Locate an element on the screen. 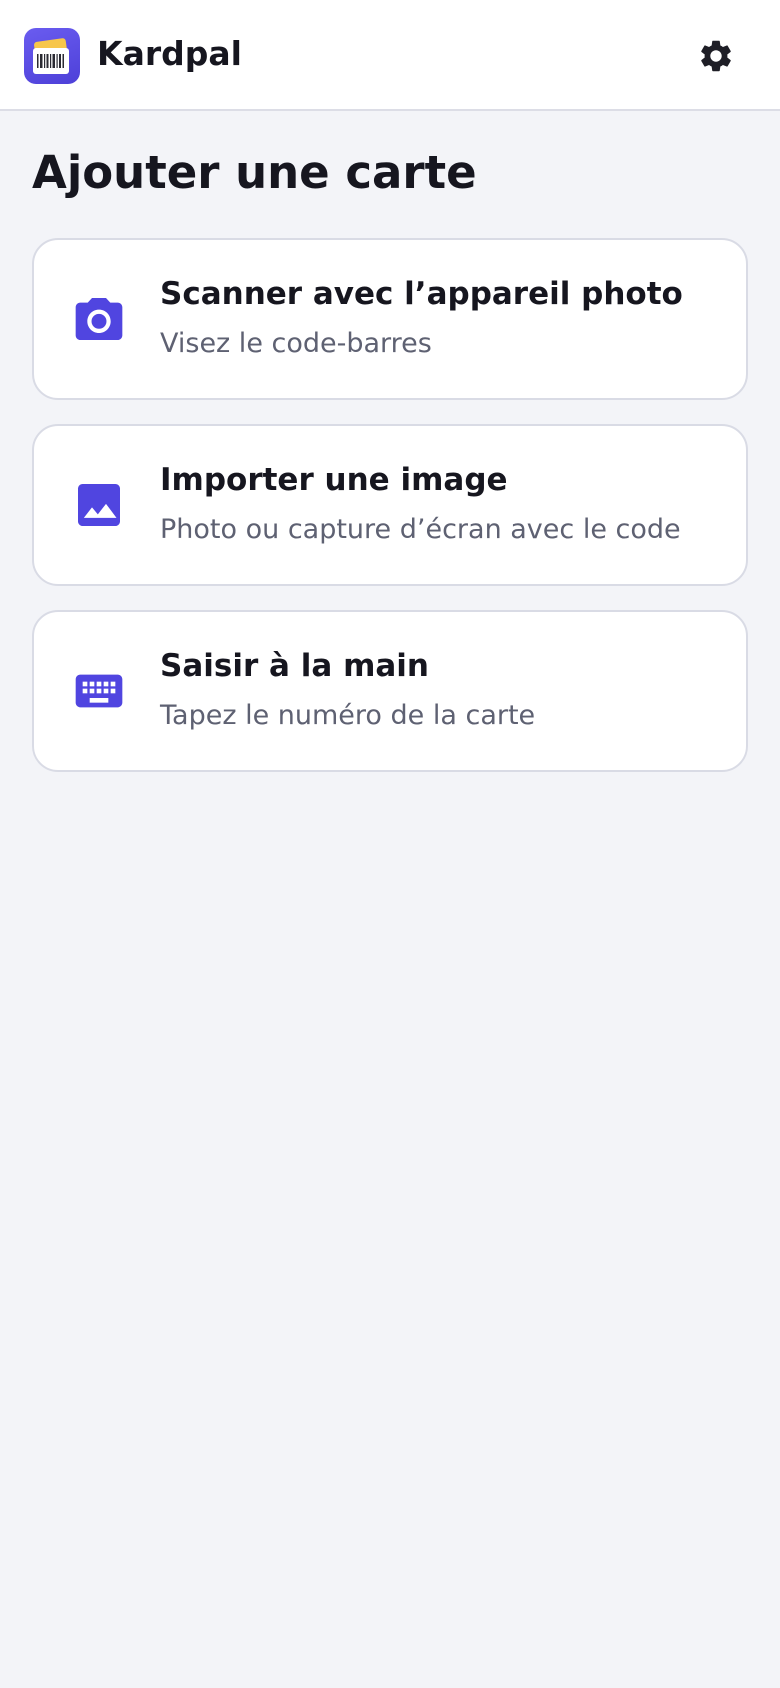 The image size is (780, 1688). gear-icon is located at coordinates (716, 56).